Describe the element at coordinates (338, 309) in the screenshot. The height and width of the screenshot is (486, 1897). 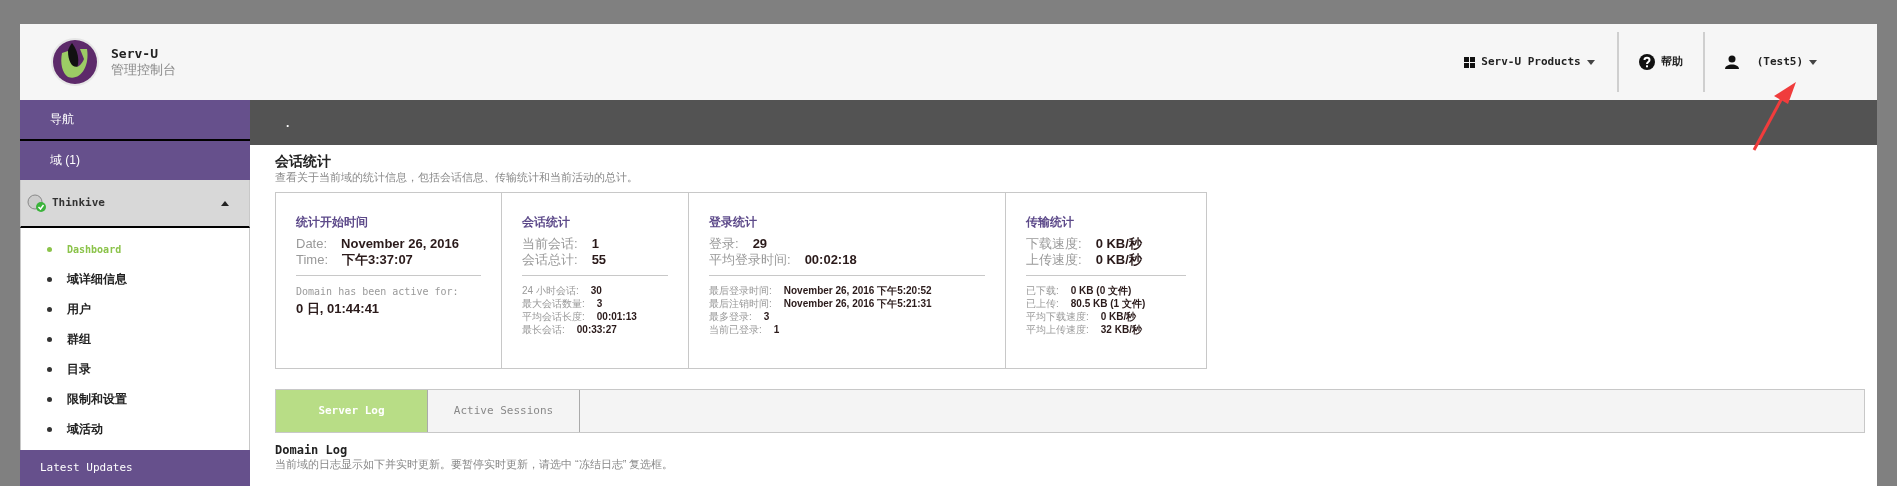
I see `active-value: 0 日, 01:44:41` at that location.